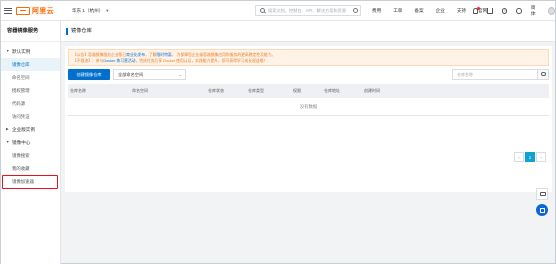 This screenshot has height=264, width=556. What do you see at coordinates (99, 91) in the screenshot?
I see `column-header: 仓库名称` at bounding box center [99, 91].